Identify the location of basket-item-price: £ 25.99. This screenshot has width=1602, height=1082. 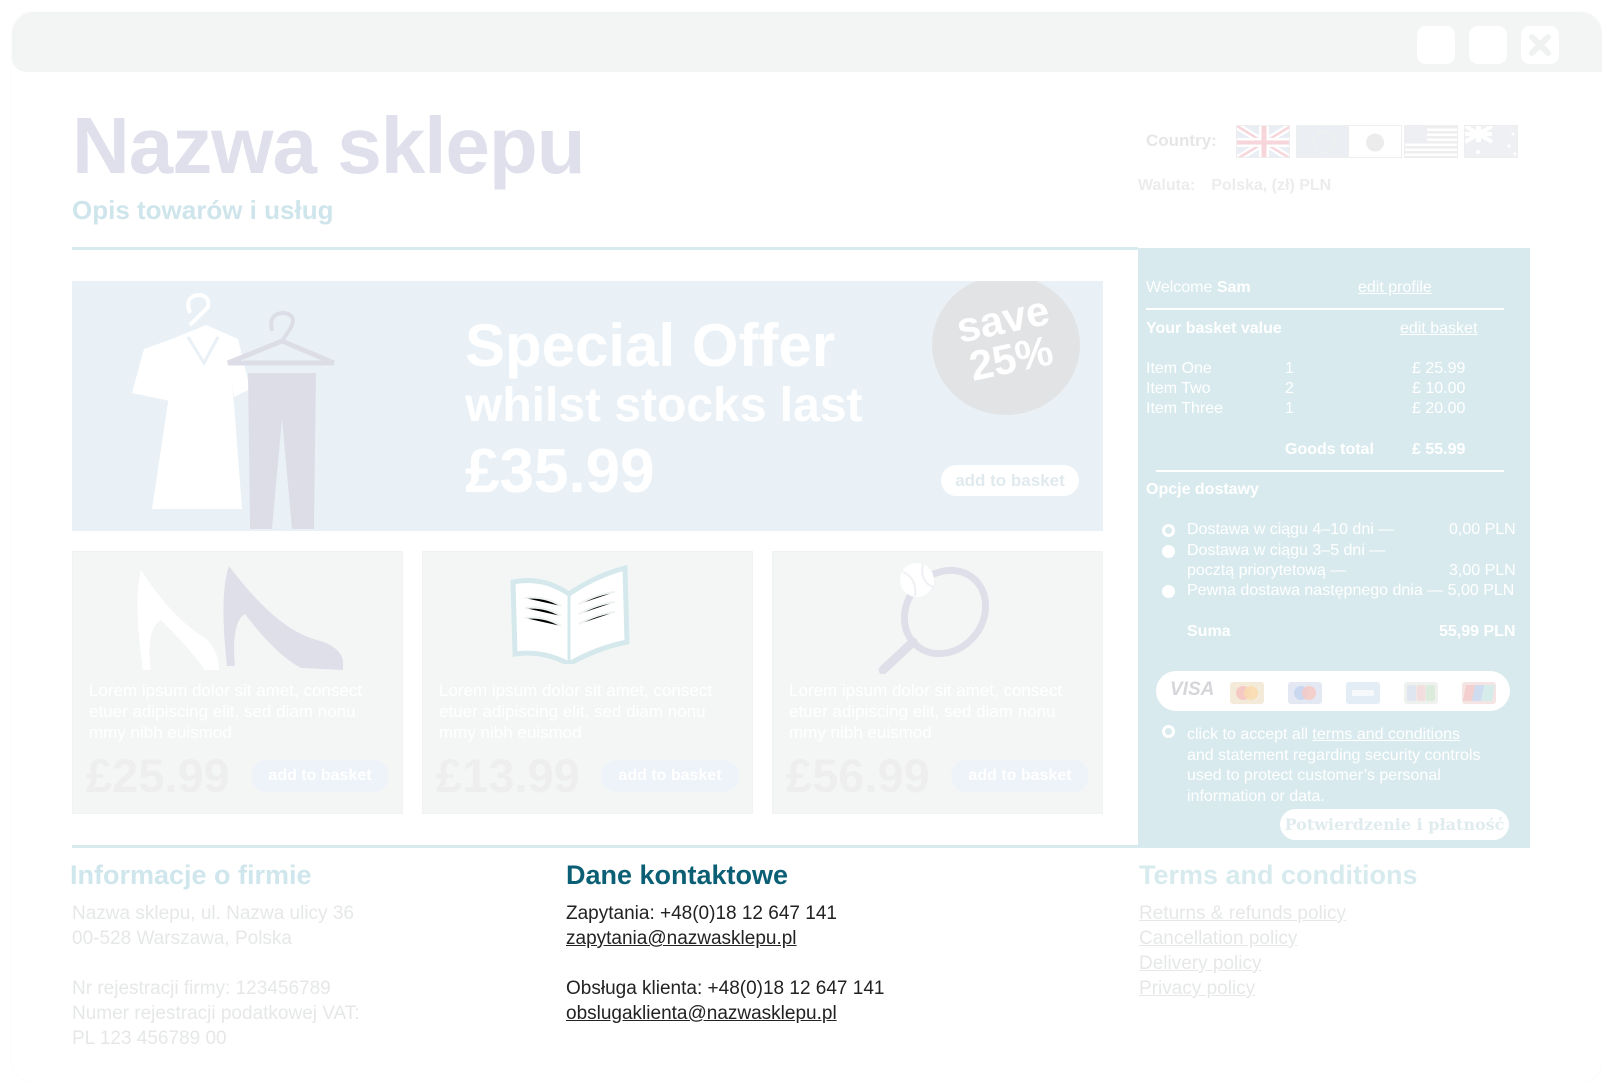
(1439, 368).